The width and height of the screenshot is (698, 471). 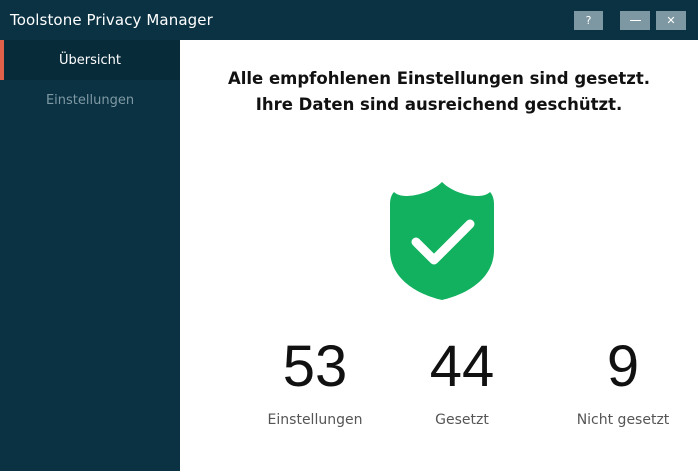 What do you see at coordinates (623, 366) in the screenshot?
I see `stat-unset-value: 9` at bounding box center [623, 366].